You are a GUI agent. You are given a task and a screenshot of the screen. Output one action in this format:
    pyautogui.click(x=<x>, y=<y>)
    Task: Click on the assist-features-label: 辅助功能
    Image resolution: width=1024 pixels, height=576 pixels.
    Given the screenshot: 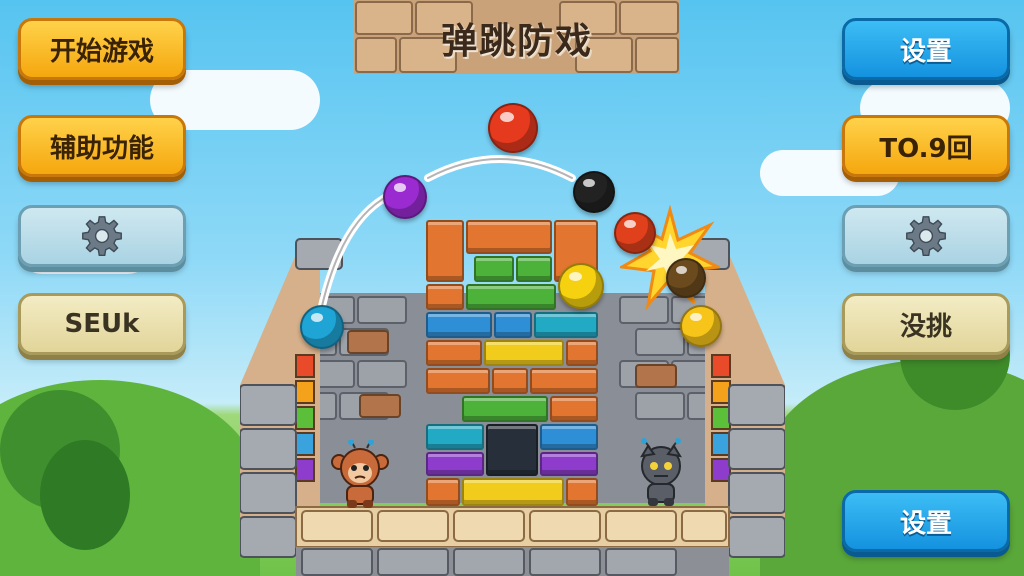 What is the action you would take?
    pyautogui.click(x=101, y=148)
    